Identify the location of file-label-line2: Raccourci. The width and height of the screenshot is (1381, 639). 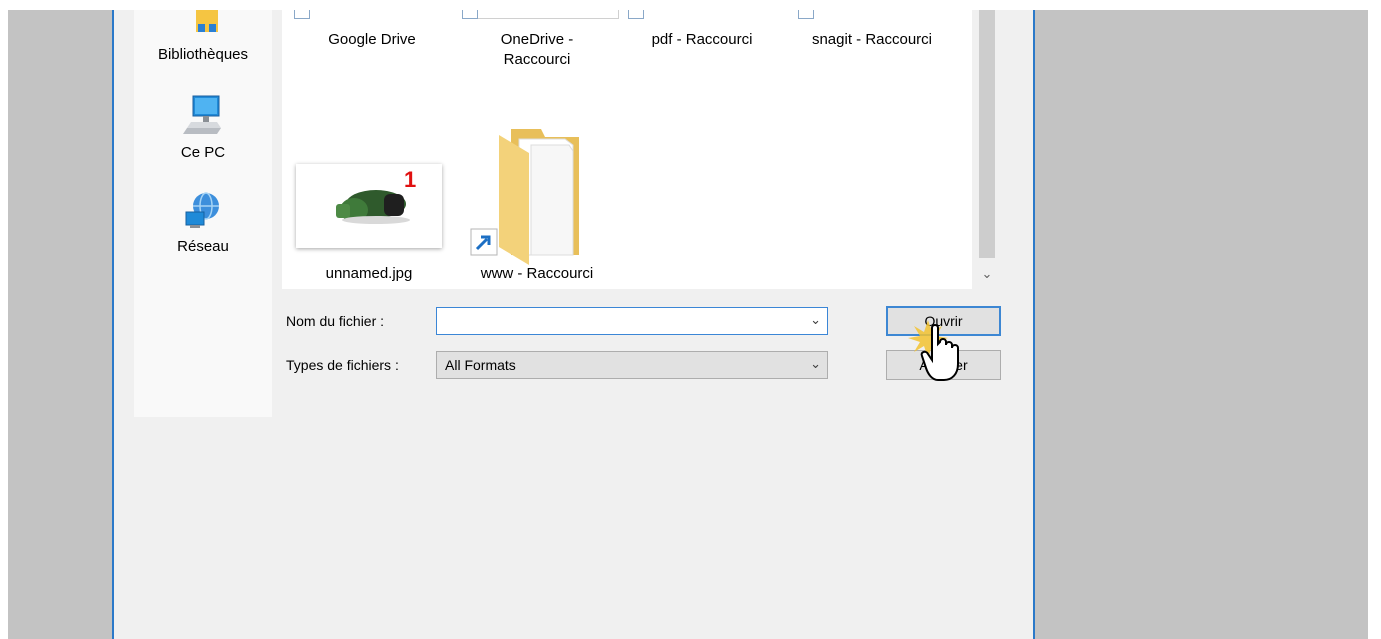
(537, 59).